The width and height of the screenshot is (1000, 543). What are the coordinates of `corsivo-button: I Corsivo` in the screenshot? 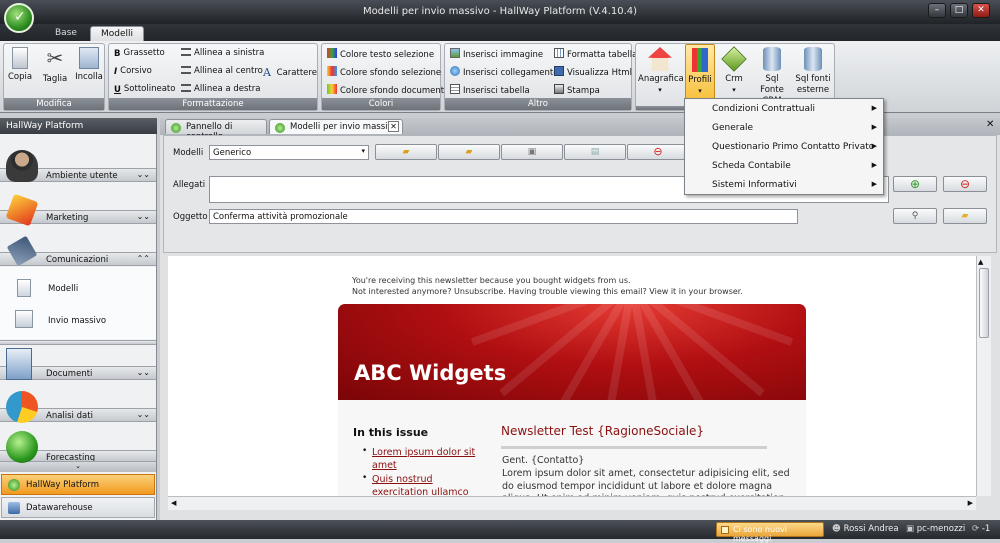 It's located at (133, 71).